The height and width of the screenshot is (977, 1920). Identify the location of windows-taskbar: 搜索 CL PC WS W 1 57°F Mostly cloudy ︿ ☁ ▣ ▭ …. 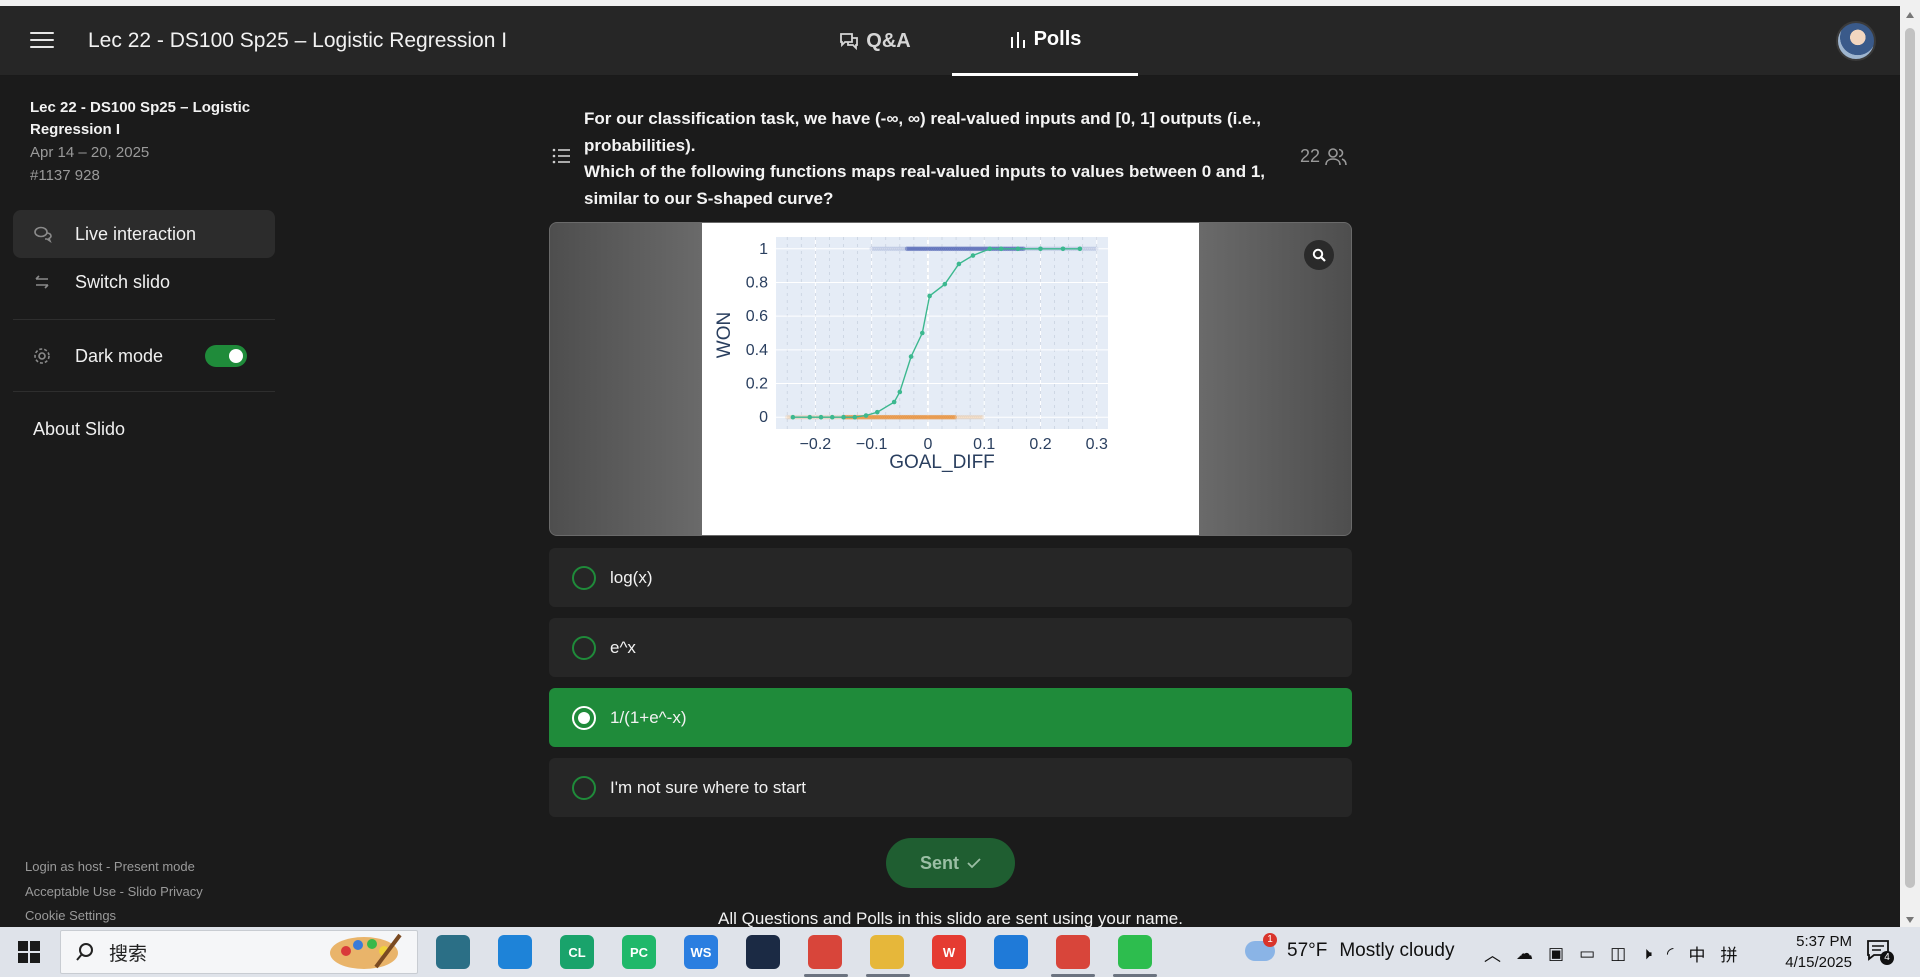
(960, 952).